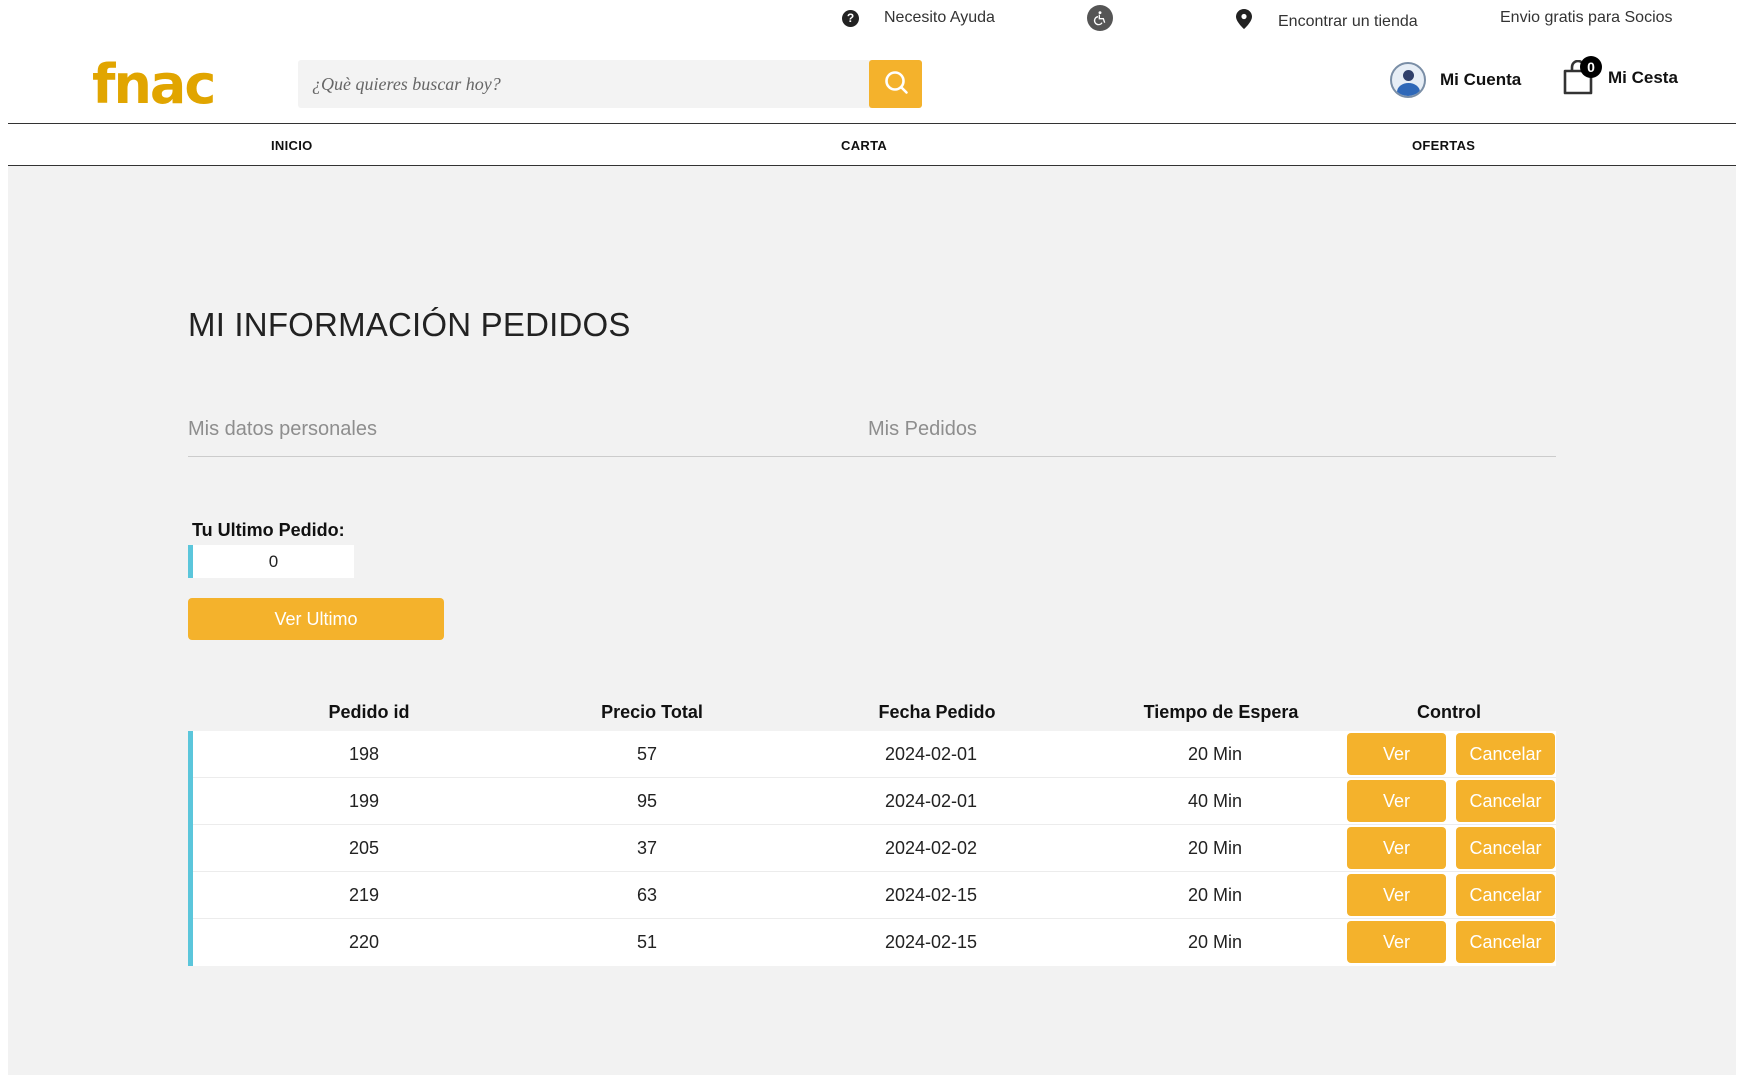 This screenshot has height=1075, width=1738. What do you see at coordinates (1443, 145) in the screenshot?
I see `nav-item-ofertas: OFERTAS` at bounding box center [1443, 145].